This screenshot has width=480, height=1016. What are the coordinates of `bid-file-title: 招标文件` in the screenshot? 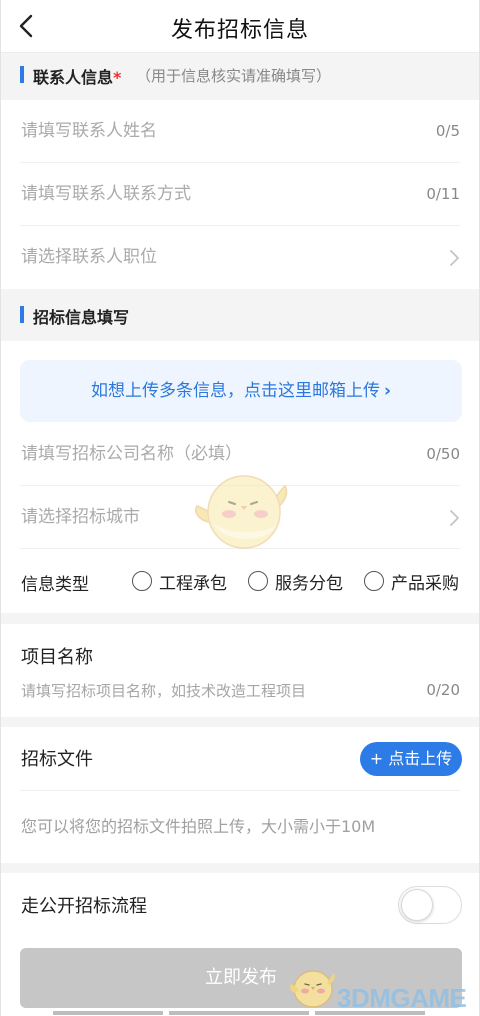 It's located at (57, 759).